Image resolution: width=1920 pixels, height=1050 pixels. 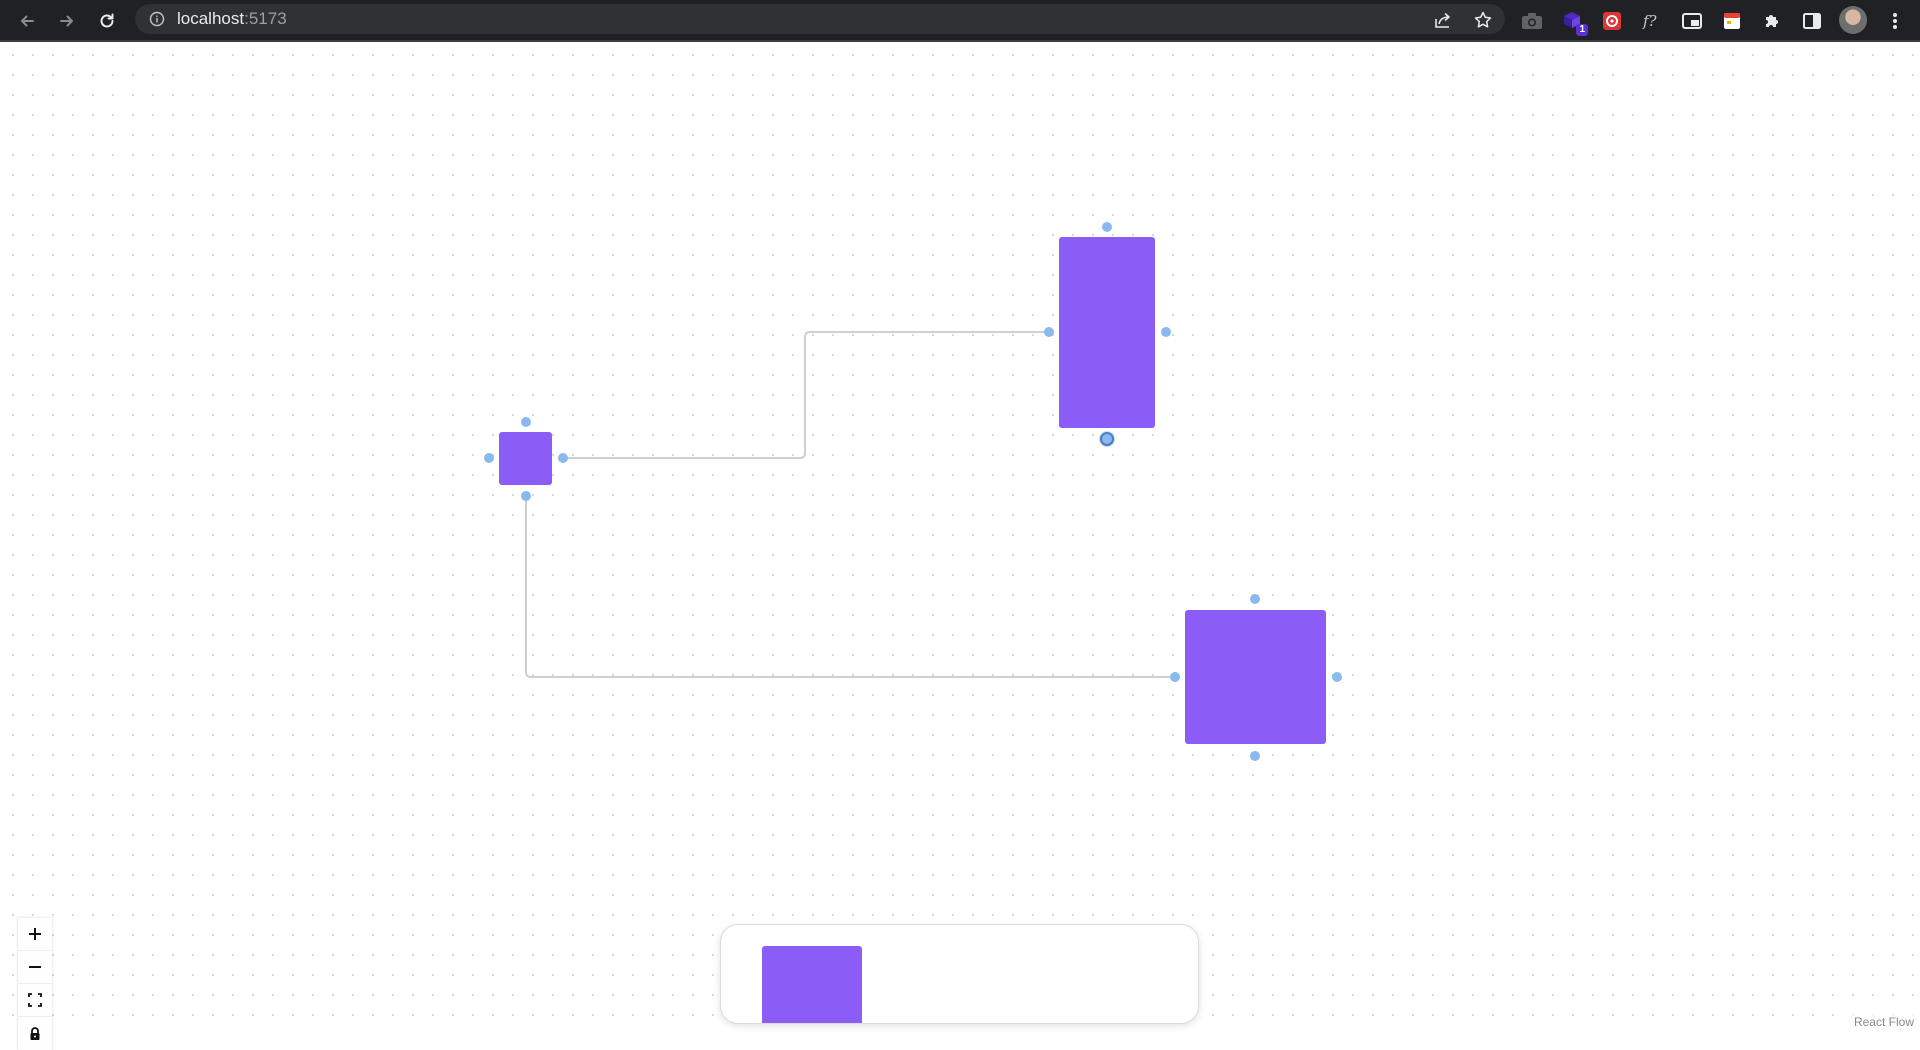 What do you see at coordinates (525, 458) in the screenshot?
I see `flow-node-small` at bounding box center [525, 458].